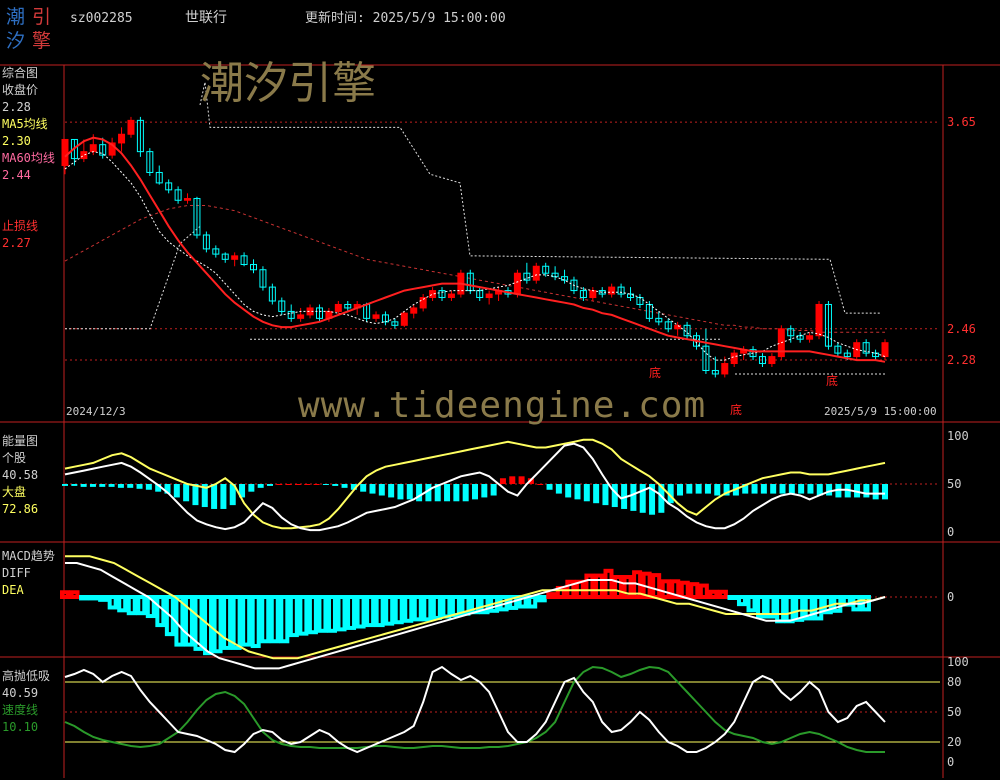 Image resolution: width=1000 pixels, height=780 pixels. Describe the element at coordinates (206, 18) in the screenshot. I see `stock-name: 世联行` at that location.